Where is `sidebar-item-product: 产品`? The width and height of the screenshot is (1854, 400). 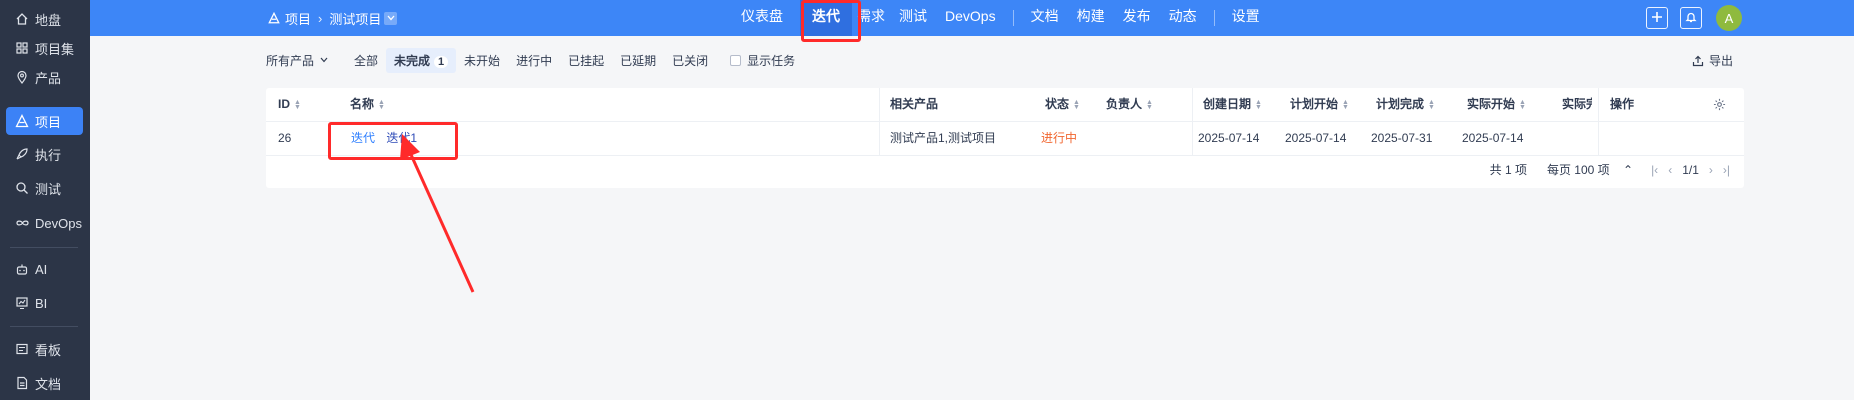 sidebar-item-product: 产品 is located at coordinates (44, 77).